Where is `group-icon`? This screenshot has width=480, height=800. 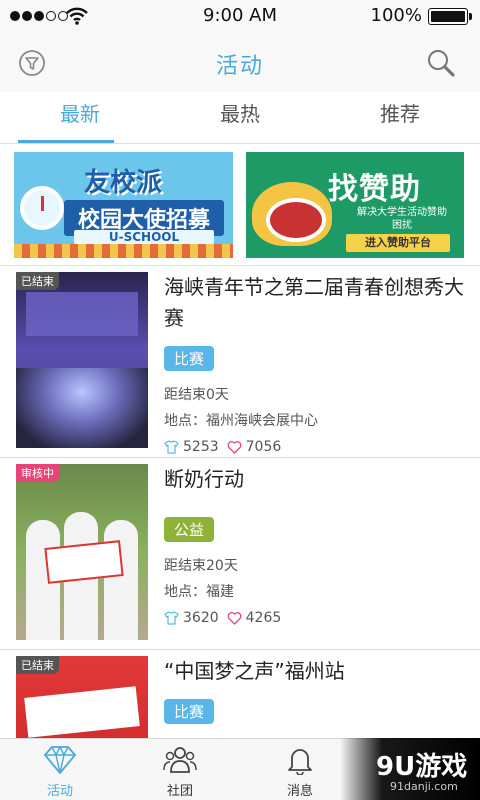 group-icon is located at coordinates (180, 760).